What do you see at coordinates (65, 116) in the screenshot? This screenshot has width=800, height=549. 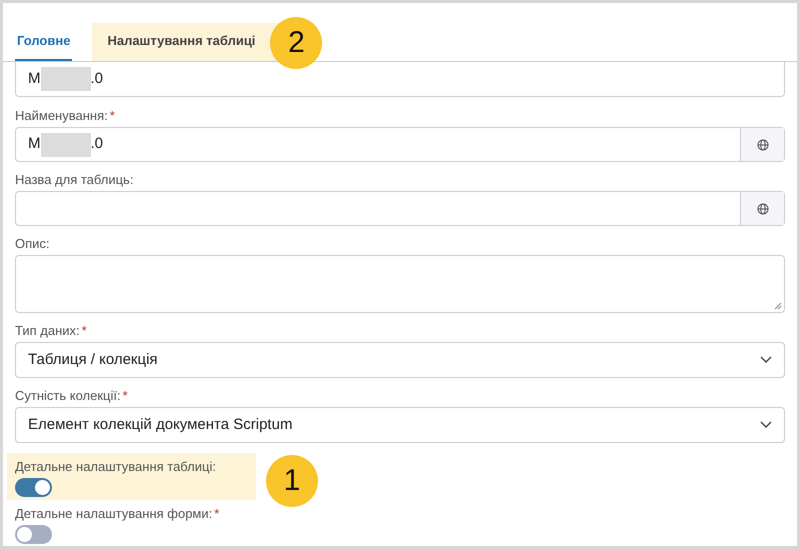 I see `field-label: Найменування:*` at bounding box center [65, 116].